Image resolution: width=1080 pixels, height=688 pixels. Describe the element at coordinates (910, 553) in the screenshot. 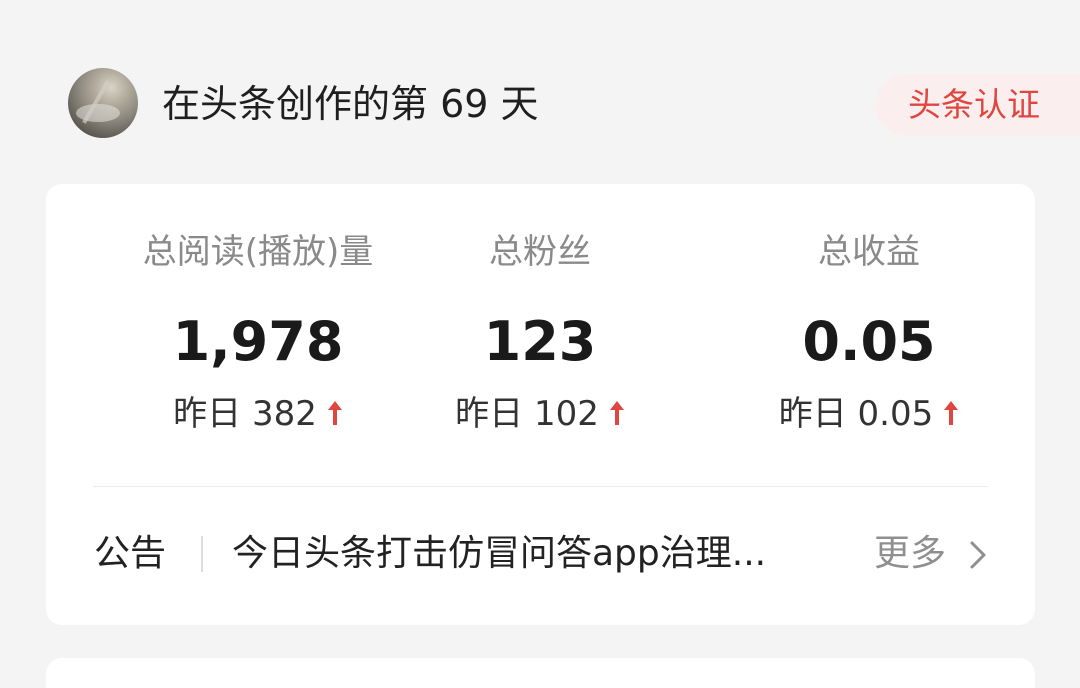

I see `more-label: 更多` at that location.